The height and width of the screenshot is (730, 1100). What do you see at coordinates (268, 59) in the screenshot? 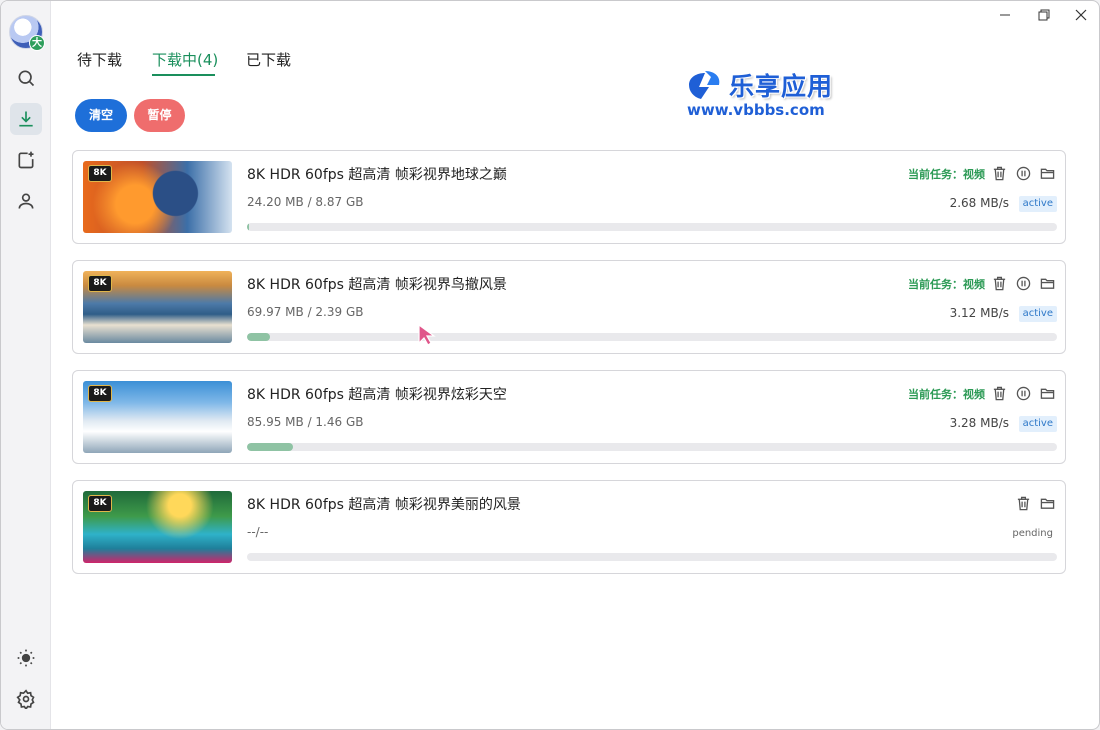
I see `tab-downloaded: 已下载` at bounding box center [268, 59].